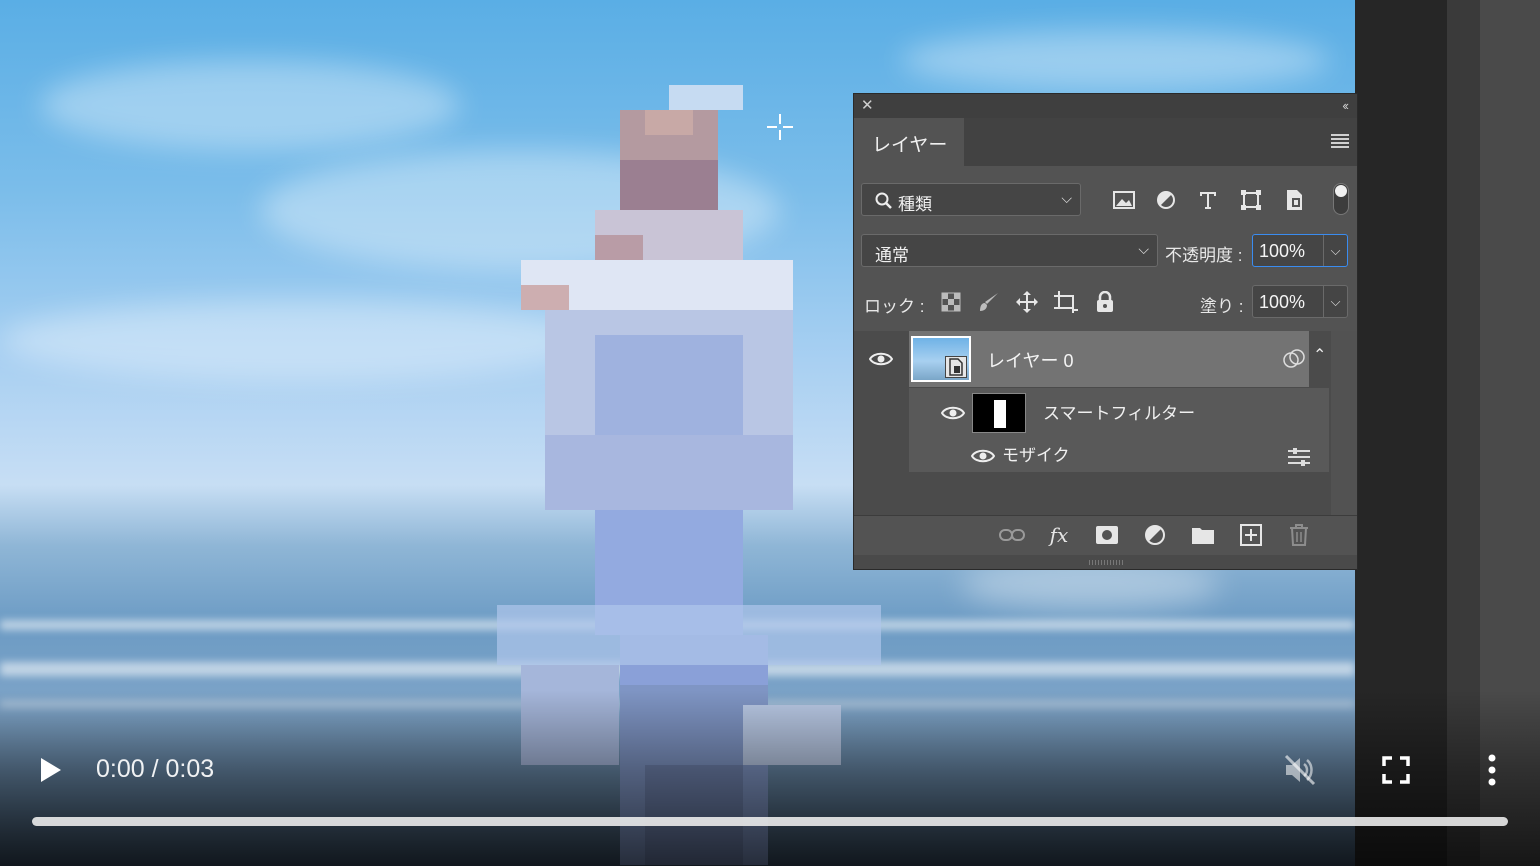 The height and width of the screenshot is (866, 1540). I want to click on filter-mask-thumbnail, so click(999, 413).